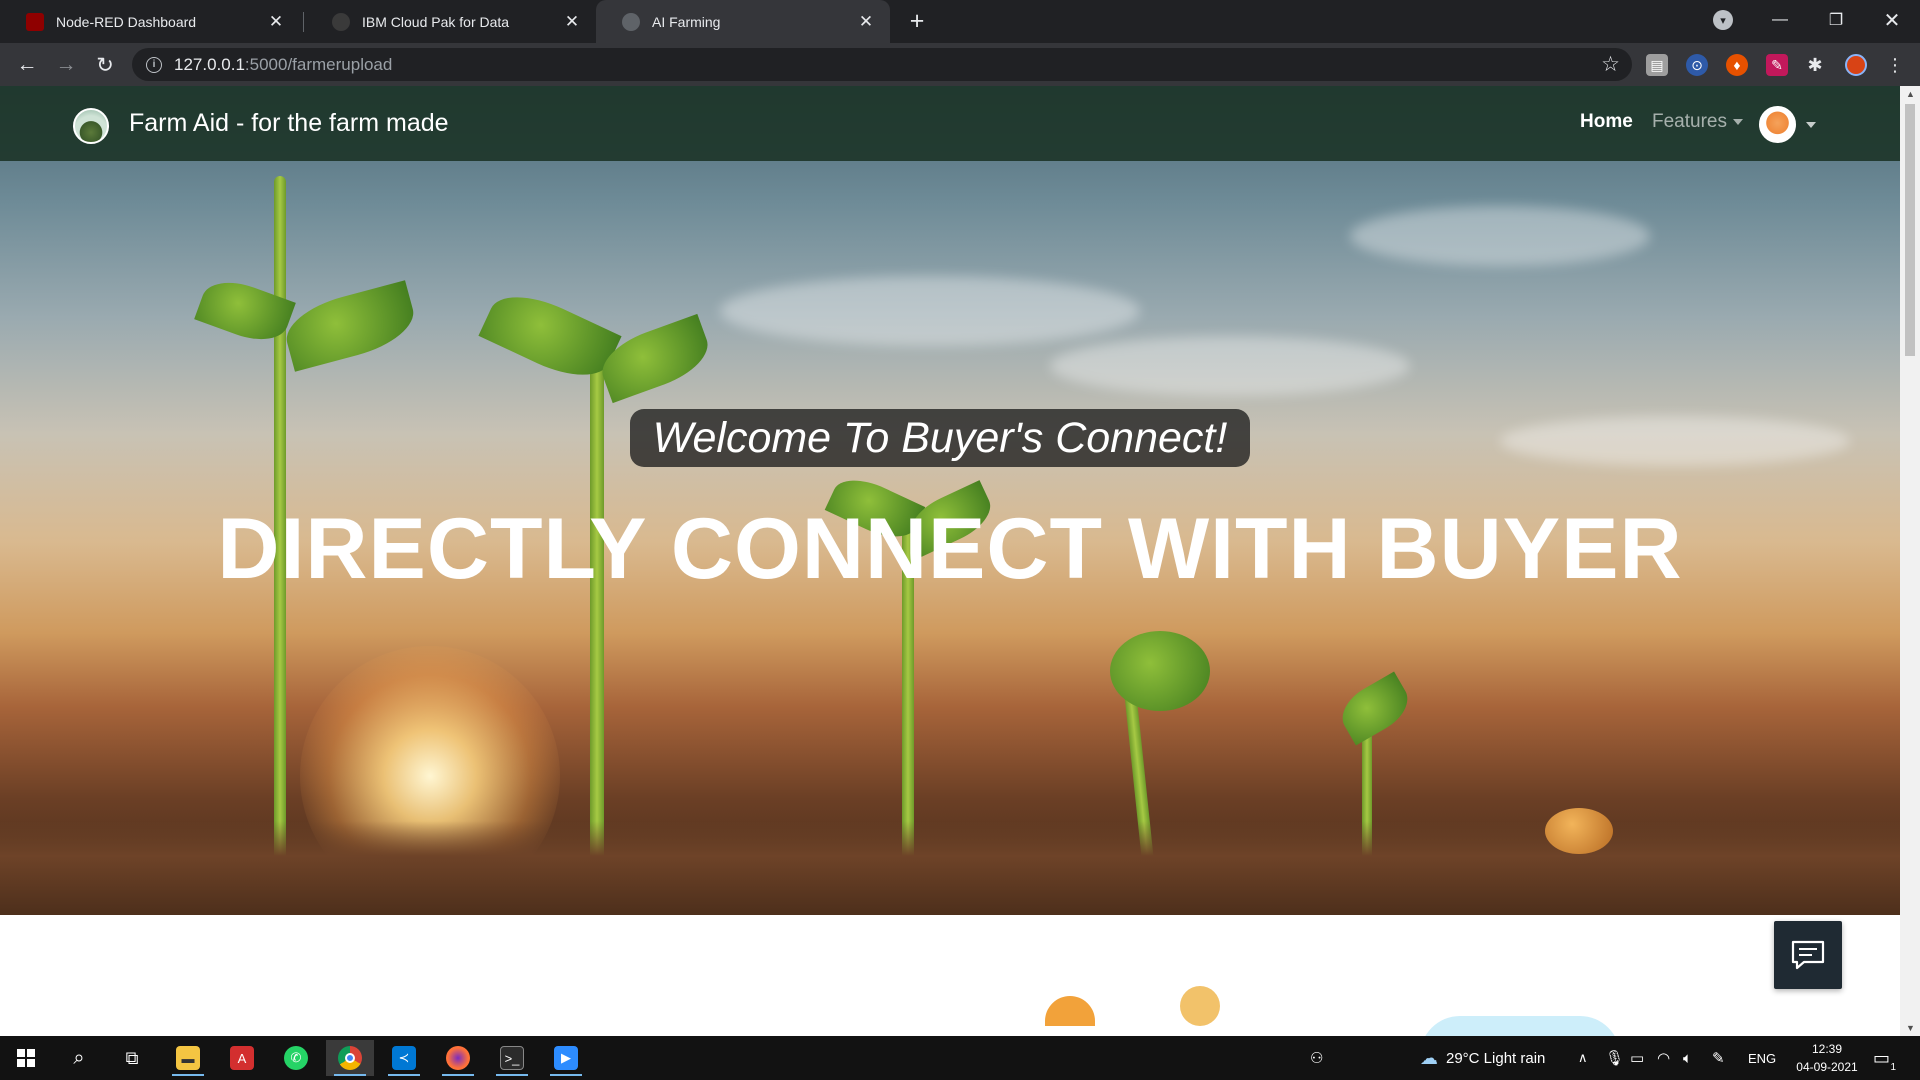 The image size is (1920, 1080). I want to click on welcome-banner: Welcome To Buyer's Connect!, so click(940, 438).